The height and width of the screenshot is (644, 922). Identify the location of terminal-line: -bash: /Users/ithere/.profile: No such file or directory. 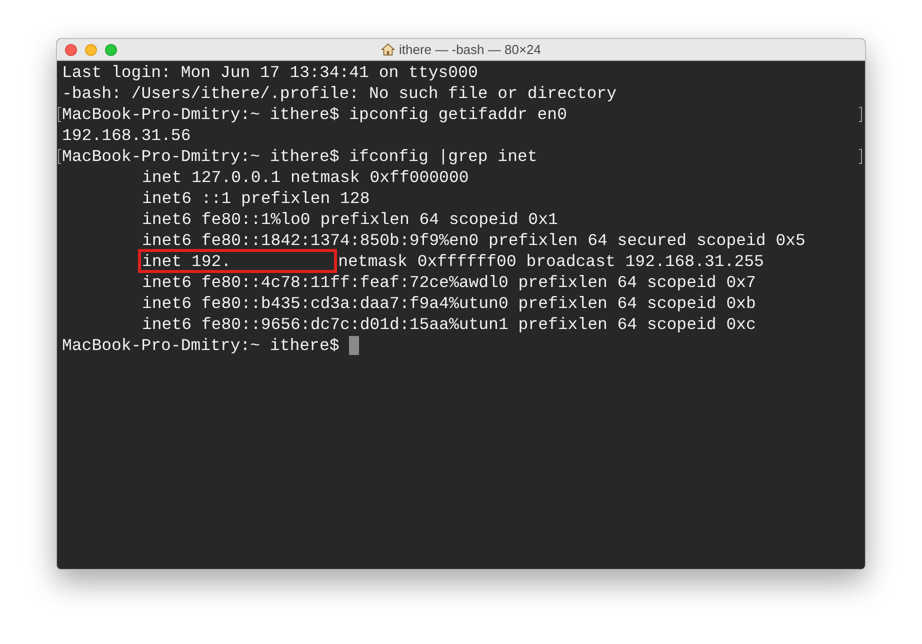
(339, 93).